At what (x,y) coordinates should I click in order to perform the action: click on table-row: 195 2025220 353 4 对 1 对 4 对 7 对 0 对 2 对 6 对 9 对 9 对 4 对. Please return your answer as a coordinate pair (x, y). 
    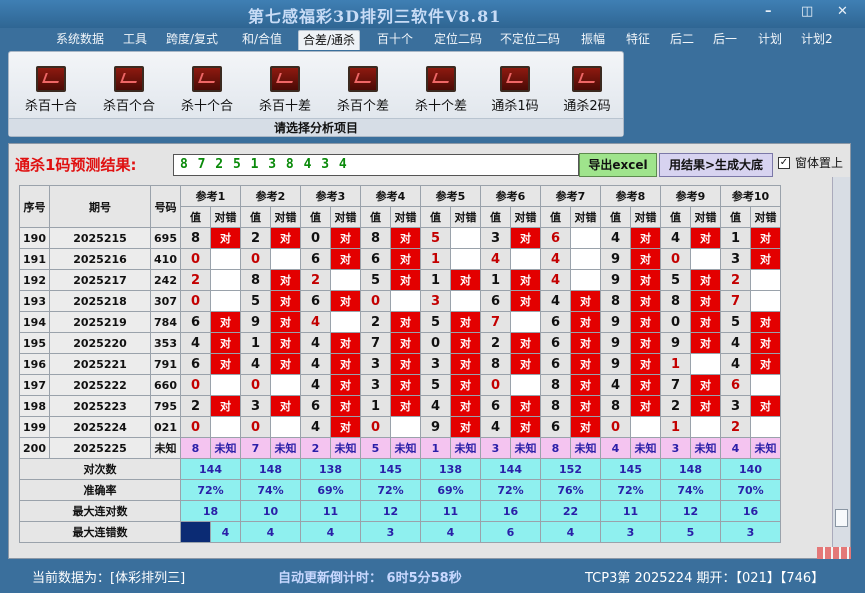
    Looking at the image, I should click on (400, 343).